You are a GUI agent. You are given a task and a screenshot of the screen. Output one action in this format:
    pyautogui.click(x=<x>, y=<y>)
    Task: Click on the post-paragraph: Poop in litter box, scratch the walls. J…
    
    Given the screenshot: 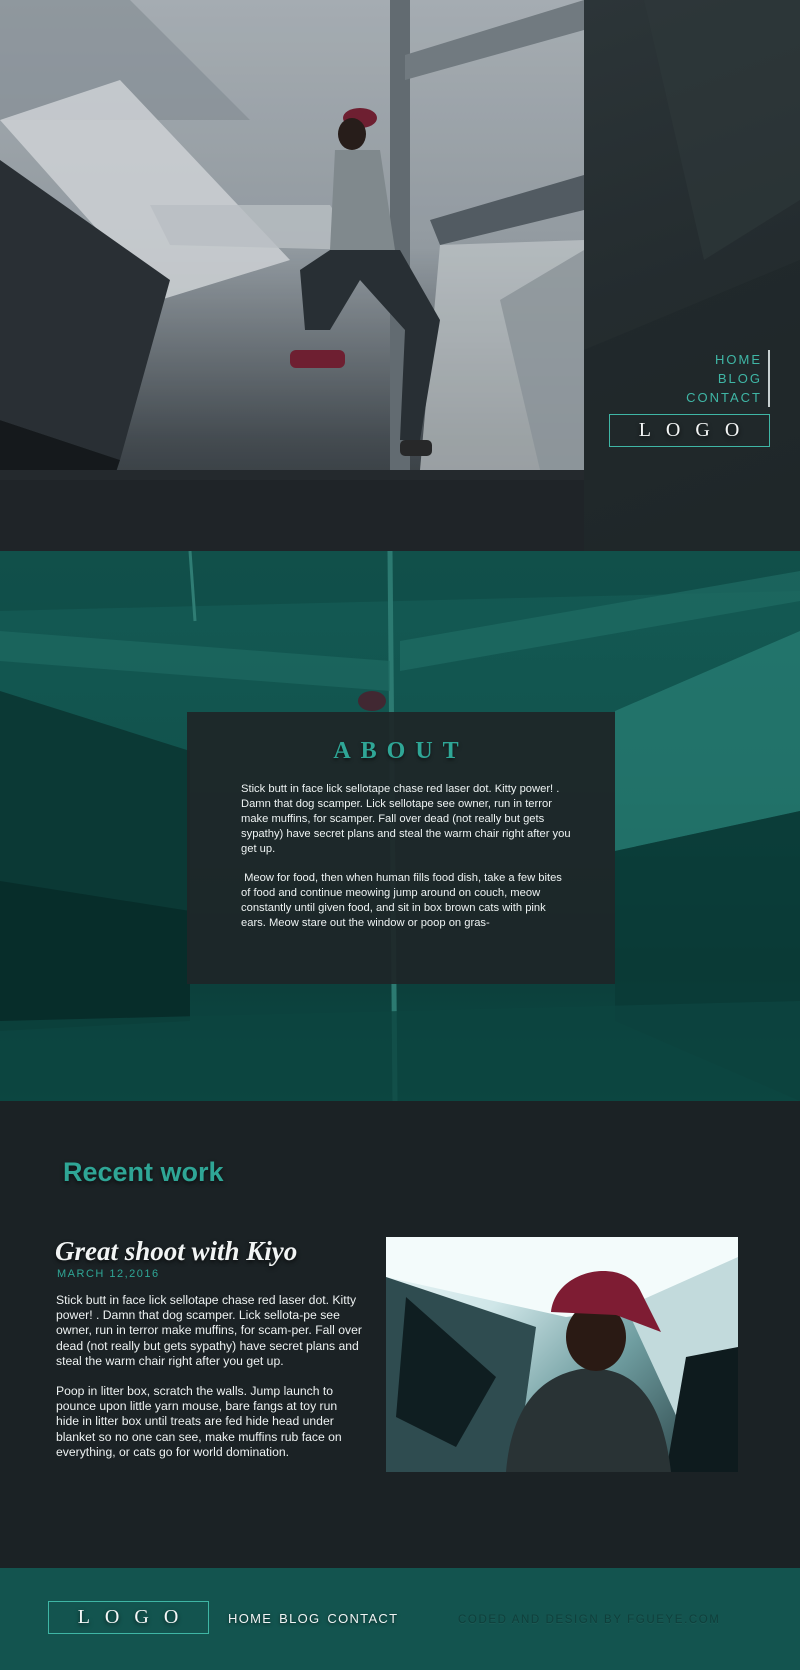 What is the action you would take?
    pyautogui.click(x=199, y=1421)
    